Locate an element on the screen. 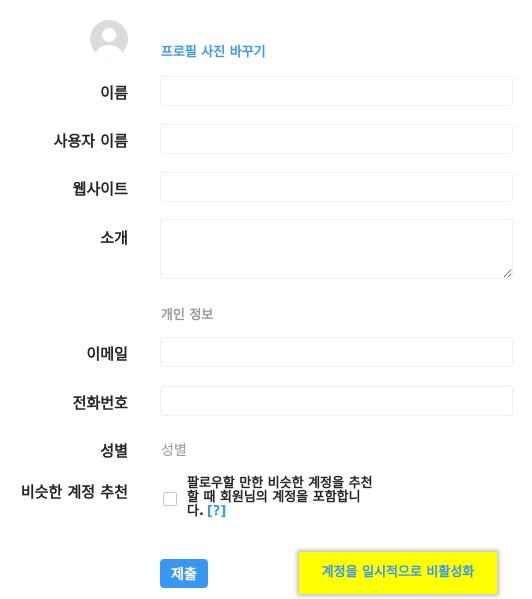 Image resolution: width=532 pixels, height=599 pixels. similar-account-suggestions-label: 비슷한 계정 추천 is located at coordinates (74, 492).